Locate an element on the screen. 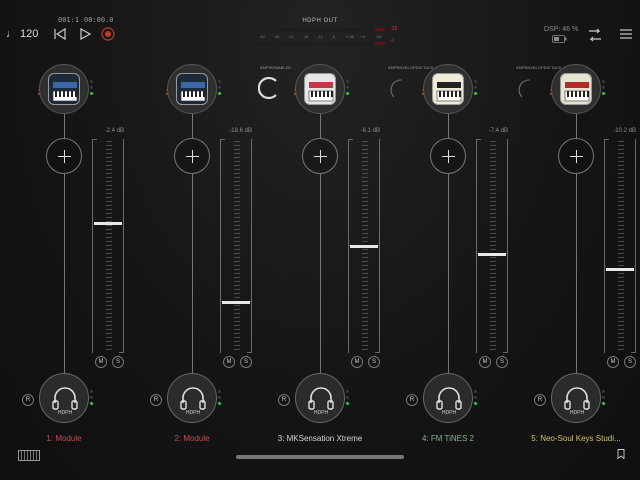 This screenshot has width=640, height=480. meter-tick: 0 dB is located at coordinates (350, 36).